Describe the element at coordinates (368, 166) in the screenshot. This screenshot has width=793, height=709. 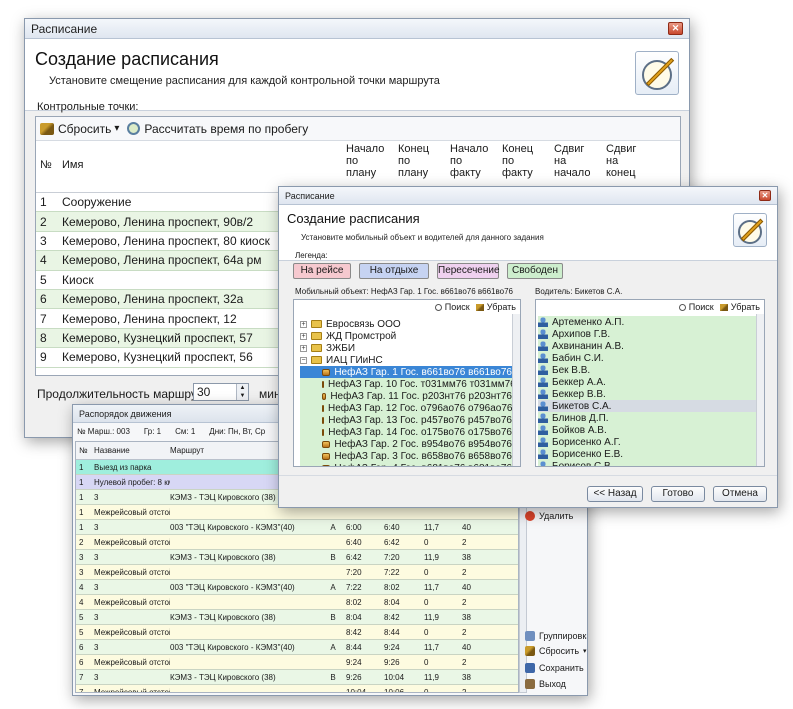
I see `col-header-plan-start: Начало по плану` at that location.